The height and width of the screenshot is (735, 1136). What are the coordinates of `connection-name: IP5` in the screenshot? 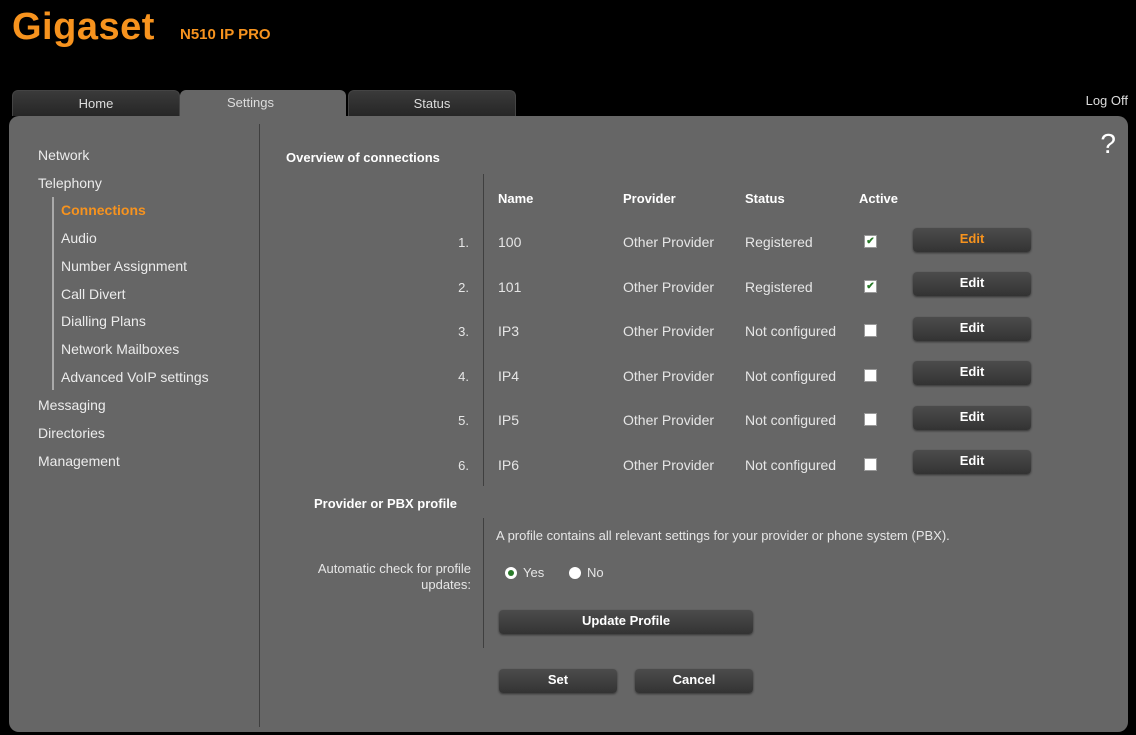 It's located at (509, 420).